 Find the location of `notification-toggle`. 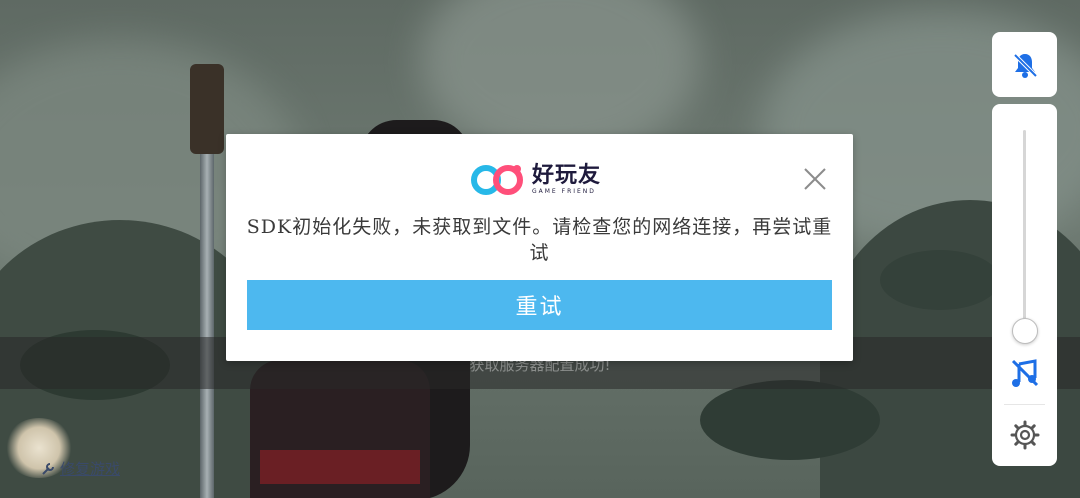

notification-toggle is located at coordinates (1024, 64).